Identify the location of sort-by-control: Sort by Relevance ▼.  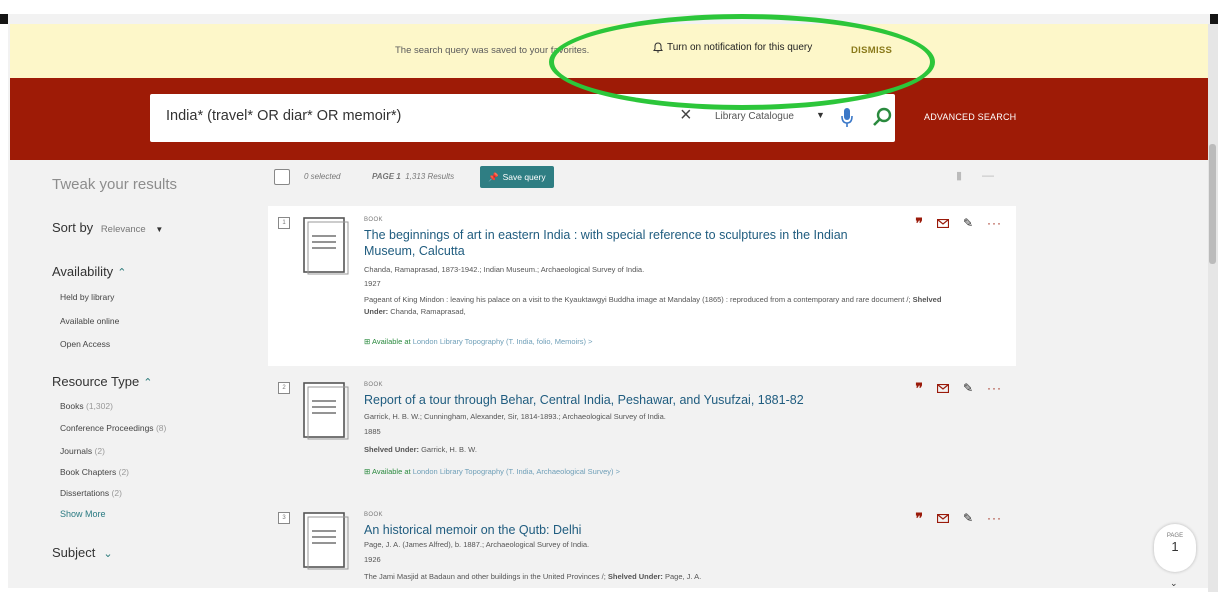
(107, 227).